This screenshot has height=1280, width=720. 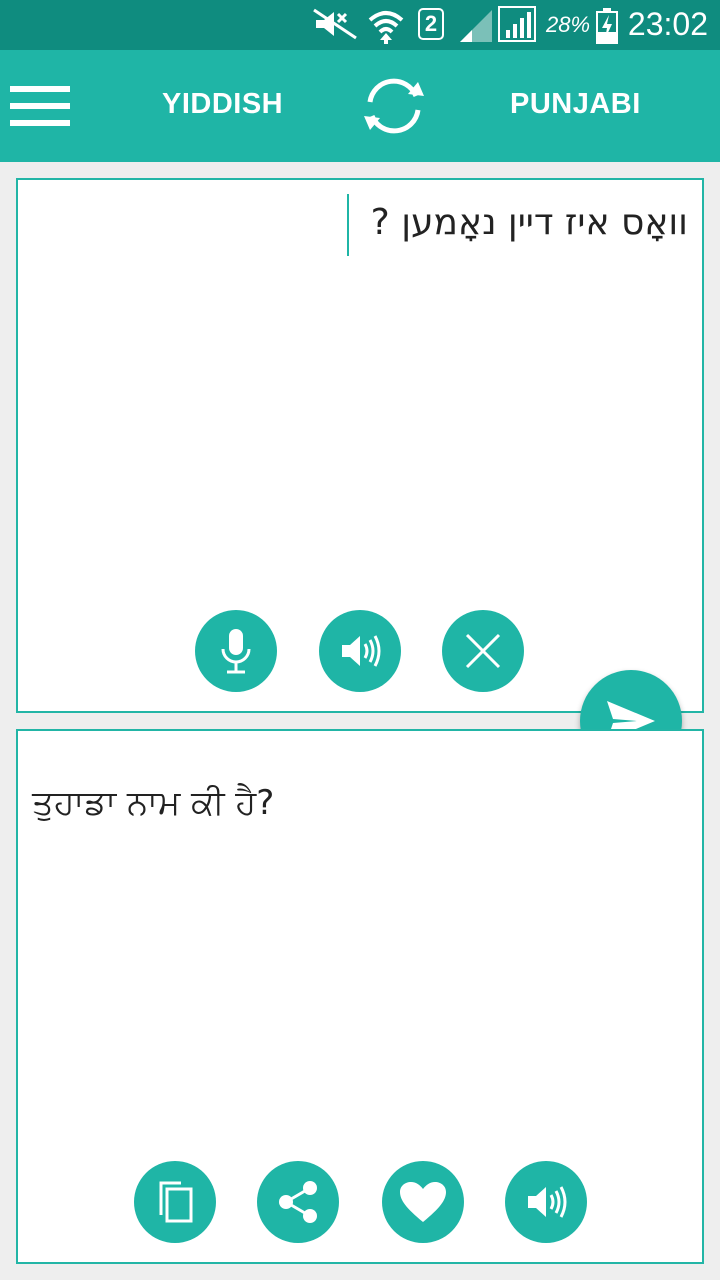 I want to click on copy-button, so click(x=175, y=1202).